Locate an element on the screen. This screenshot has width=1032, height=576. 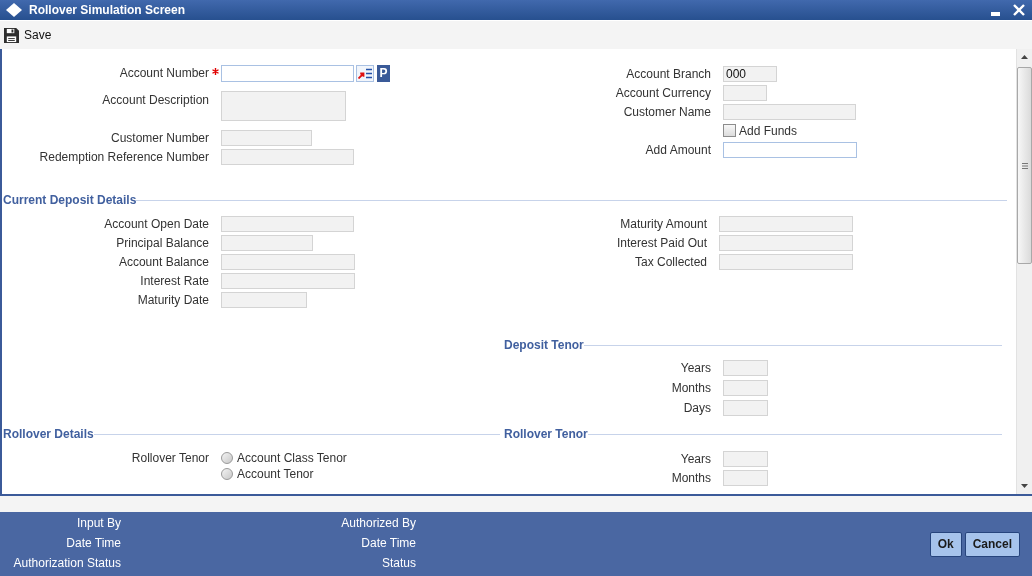
section-title: Deposit Tenor is located at coordinates (544, 345).